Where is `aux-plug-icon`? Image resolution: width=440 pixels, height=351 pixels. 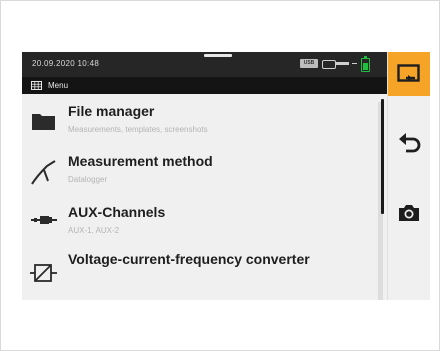 aux-plug-icon is located at coordinates (44, 220).